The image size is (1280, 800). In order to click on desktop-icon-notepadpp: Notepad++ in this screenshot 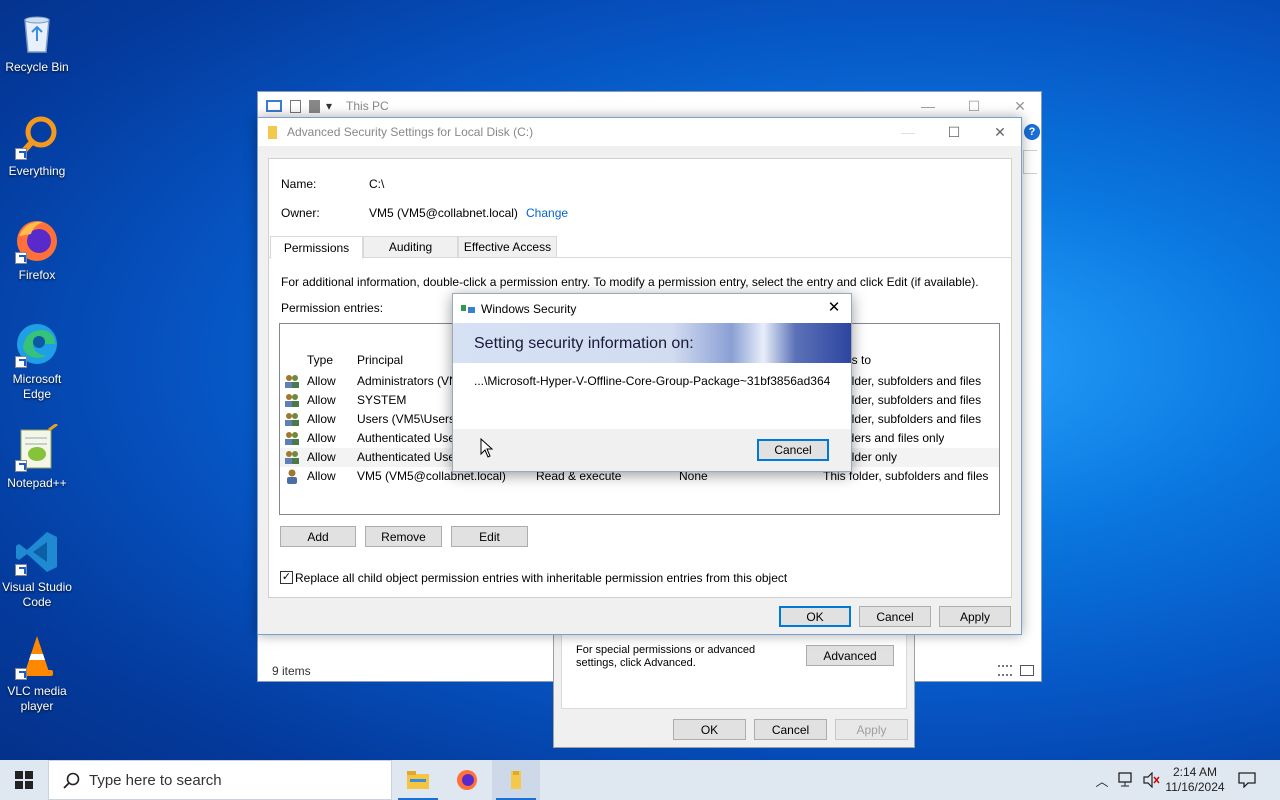, I will do `click(37, 456)`.